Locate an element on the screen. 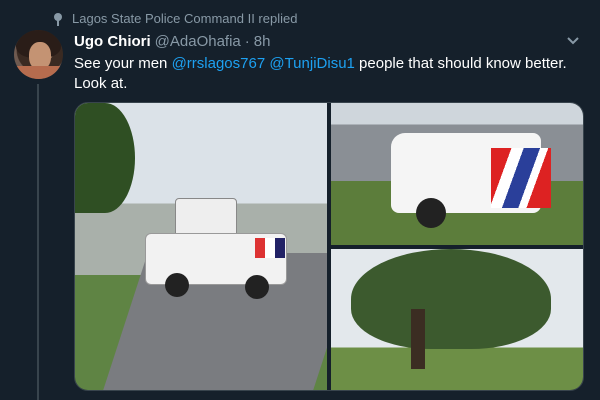 The width and height of the screenshot is (600, 400). truck-stripe-shape is located at coordinates (270, 248).